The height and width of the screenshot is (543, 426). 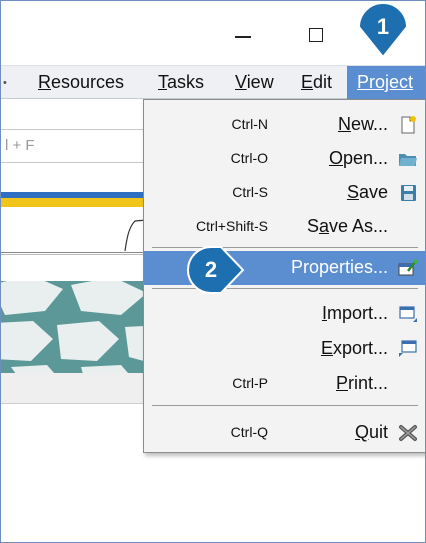 I want to click on minimize-button, so click(x=243, y=37).